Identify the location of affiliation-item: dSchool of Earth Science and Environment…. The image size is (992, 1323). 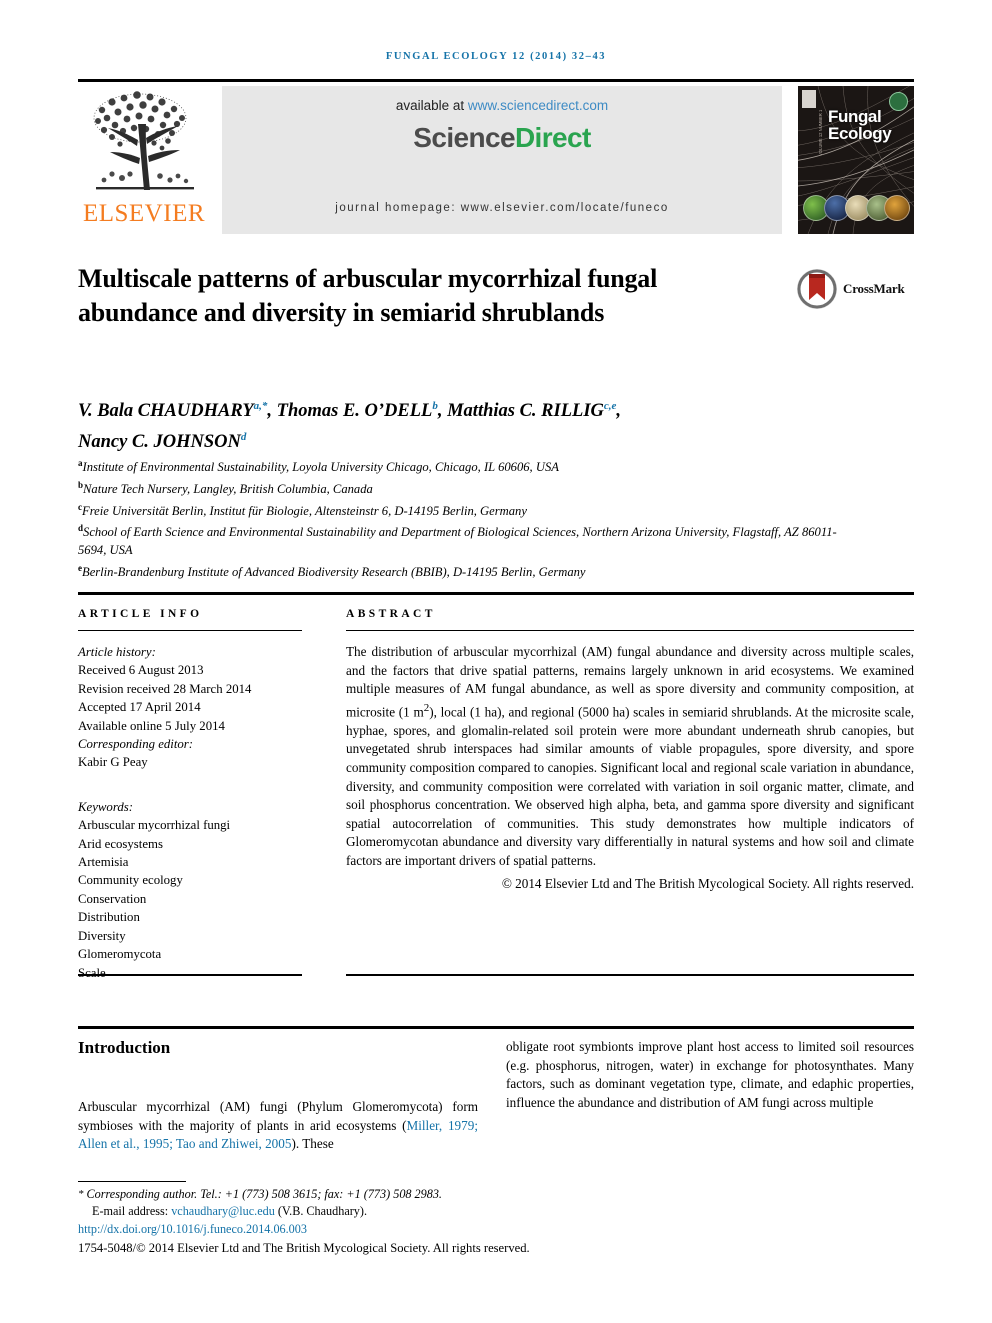
(458, 539).